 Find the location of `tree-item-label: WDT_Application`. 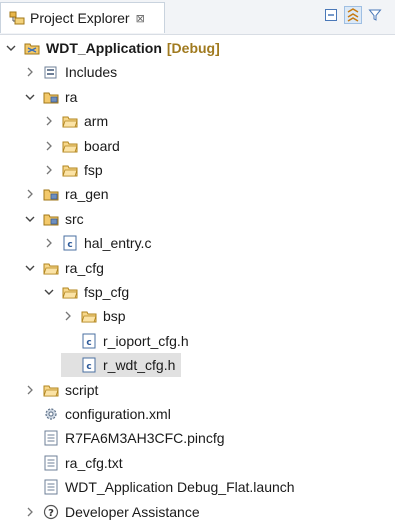

tree-item-label: WDT_Application is located at coordinates (104, 48).